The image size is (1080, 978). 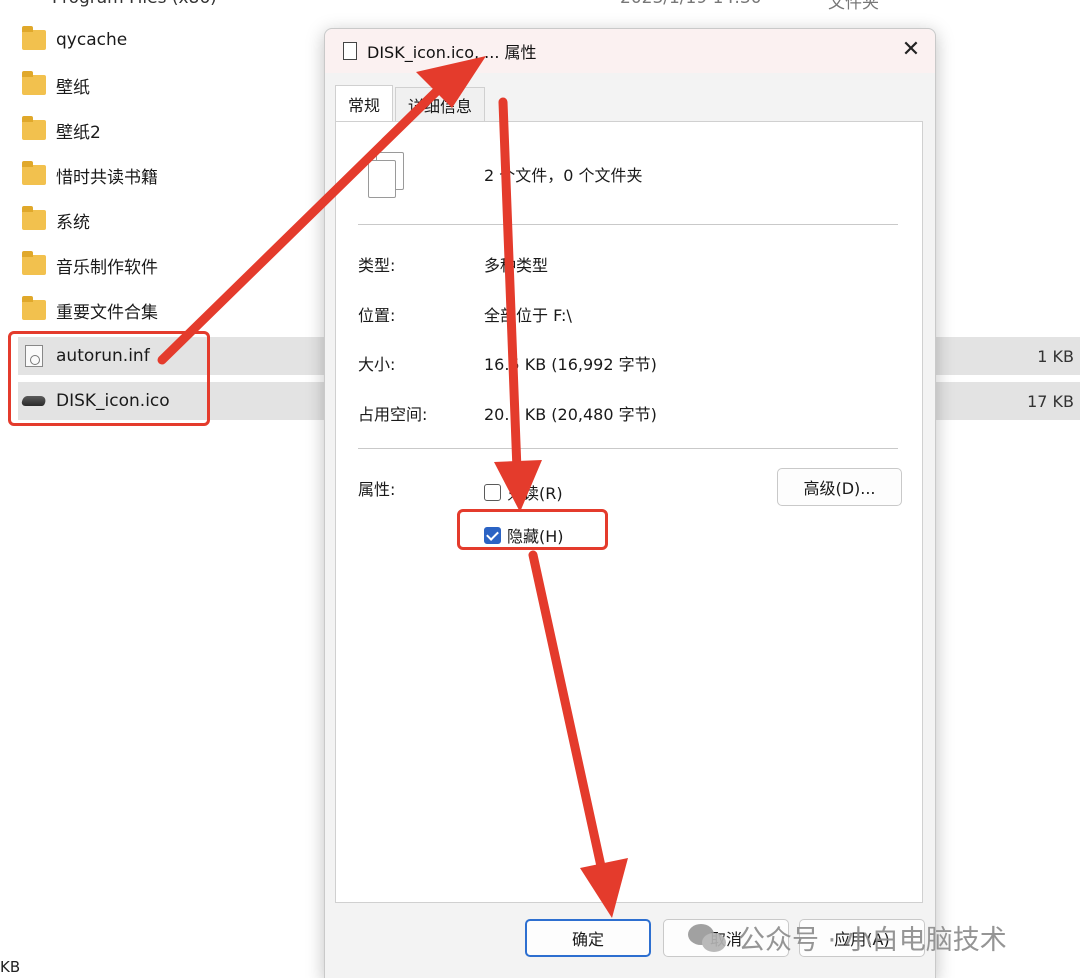 What do you see at coordinates (301, 224) in the screenshot?
I see `arrow-to-title` at bounding box center [301, 224].